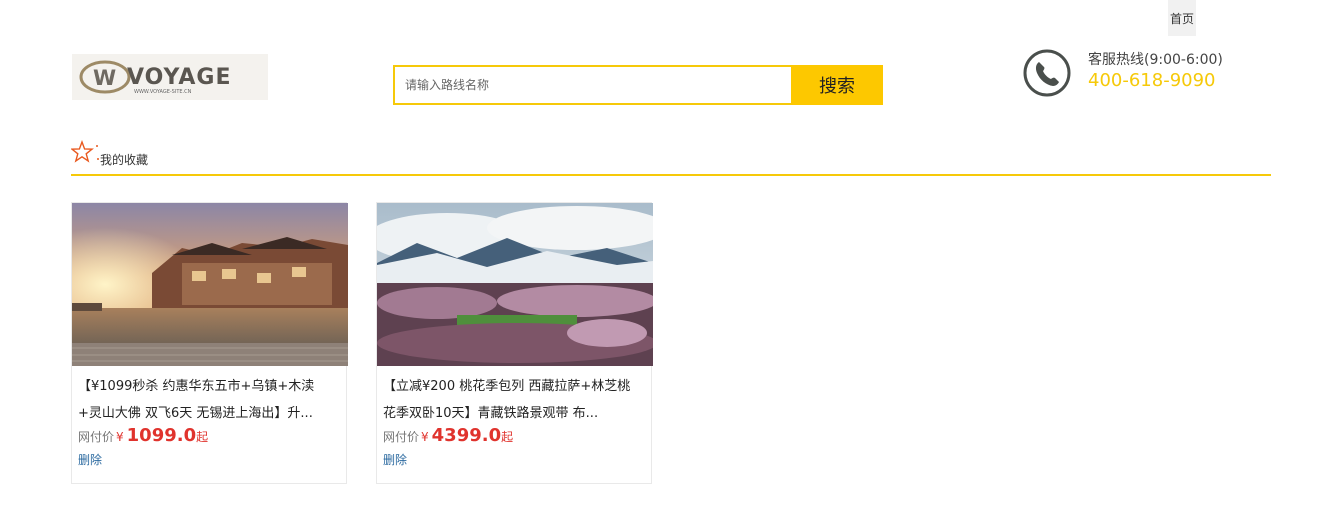 Image resolution: width=1344 pixels, height=505 pixels. Describe the element at coordinates (1152, 80) in the screenshot. I see `hotline-number: 400-618-9090` at that location.